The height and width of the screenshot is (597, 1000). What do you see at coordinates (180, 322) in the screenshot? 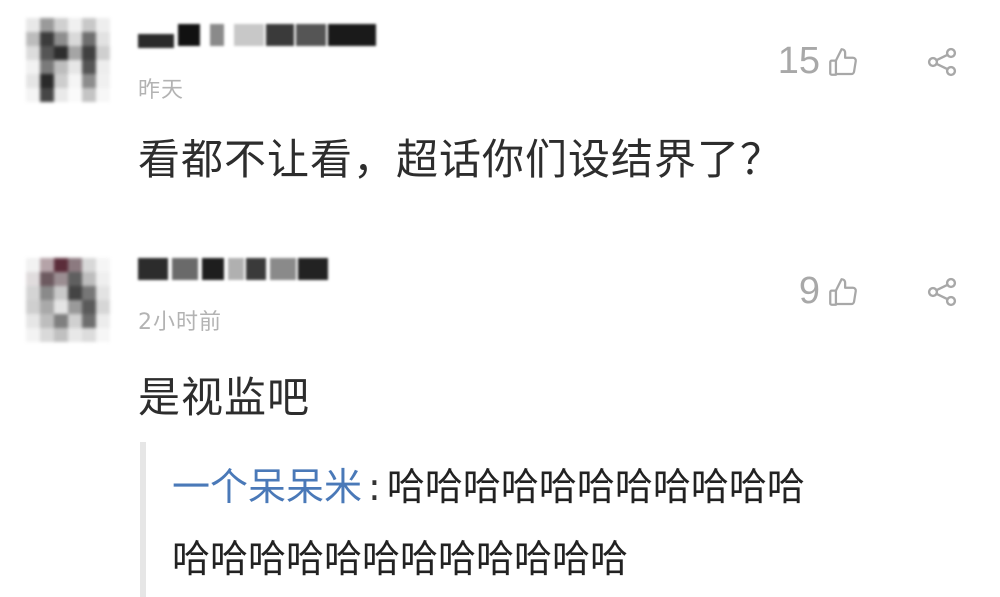
I see `comment-time: 2小时前` at bounding box center [180, 322].